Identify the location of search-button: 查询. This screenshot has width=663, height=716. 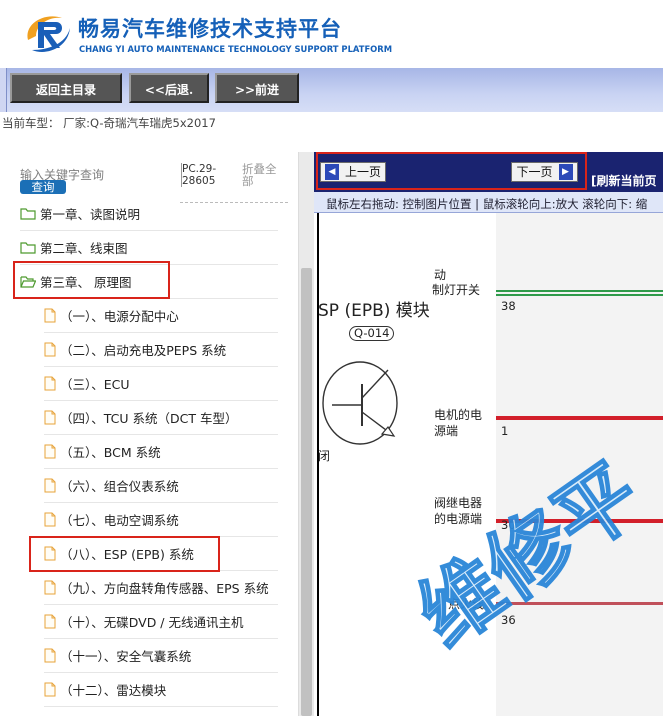
(43, 187).